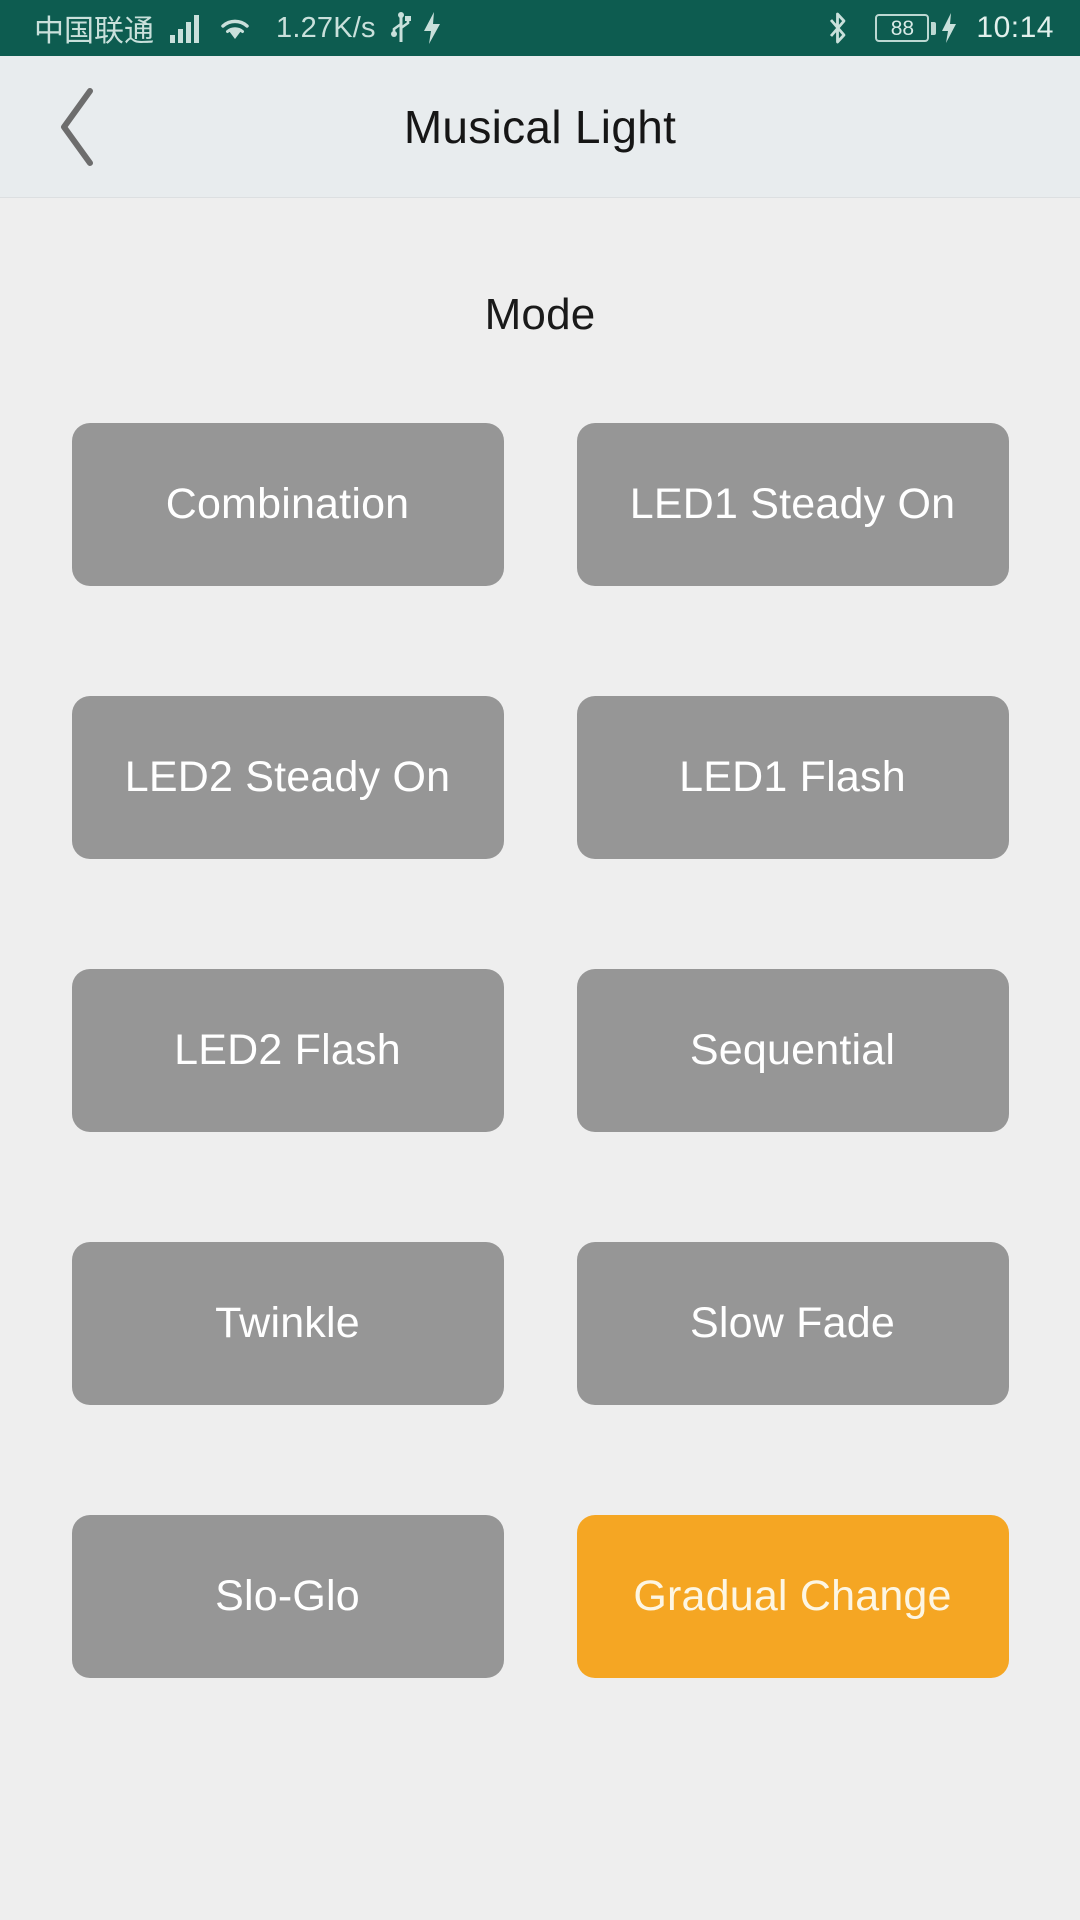 The image size is (1080, 1920). I want to click on signal-bars-icon, so click(188, 28).